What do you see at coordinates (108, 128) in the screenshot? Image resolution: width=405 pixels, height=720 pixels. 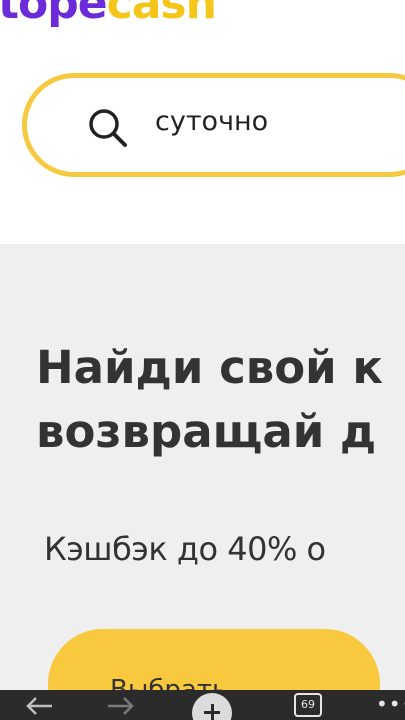 I see `search-icon` at bounding box center [108, 128].